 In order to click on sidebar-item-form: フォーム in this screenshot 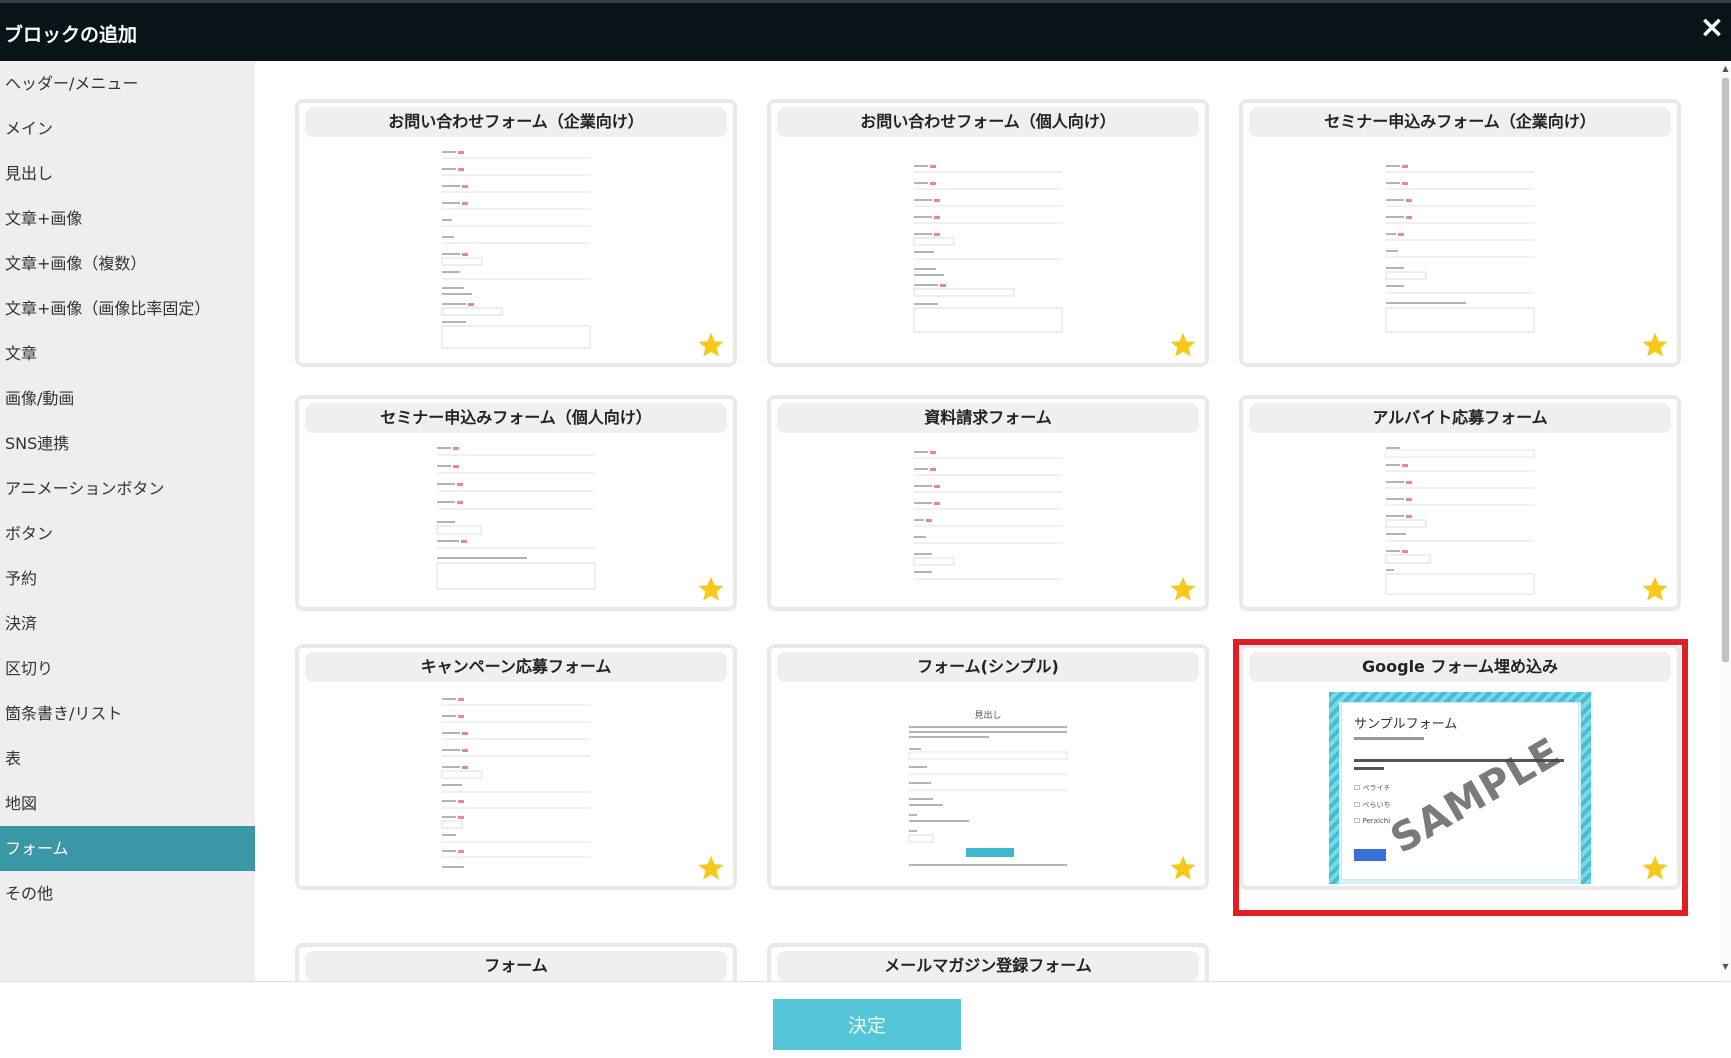, I will do `click(127, 848)`.